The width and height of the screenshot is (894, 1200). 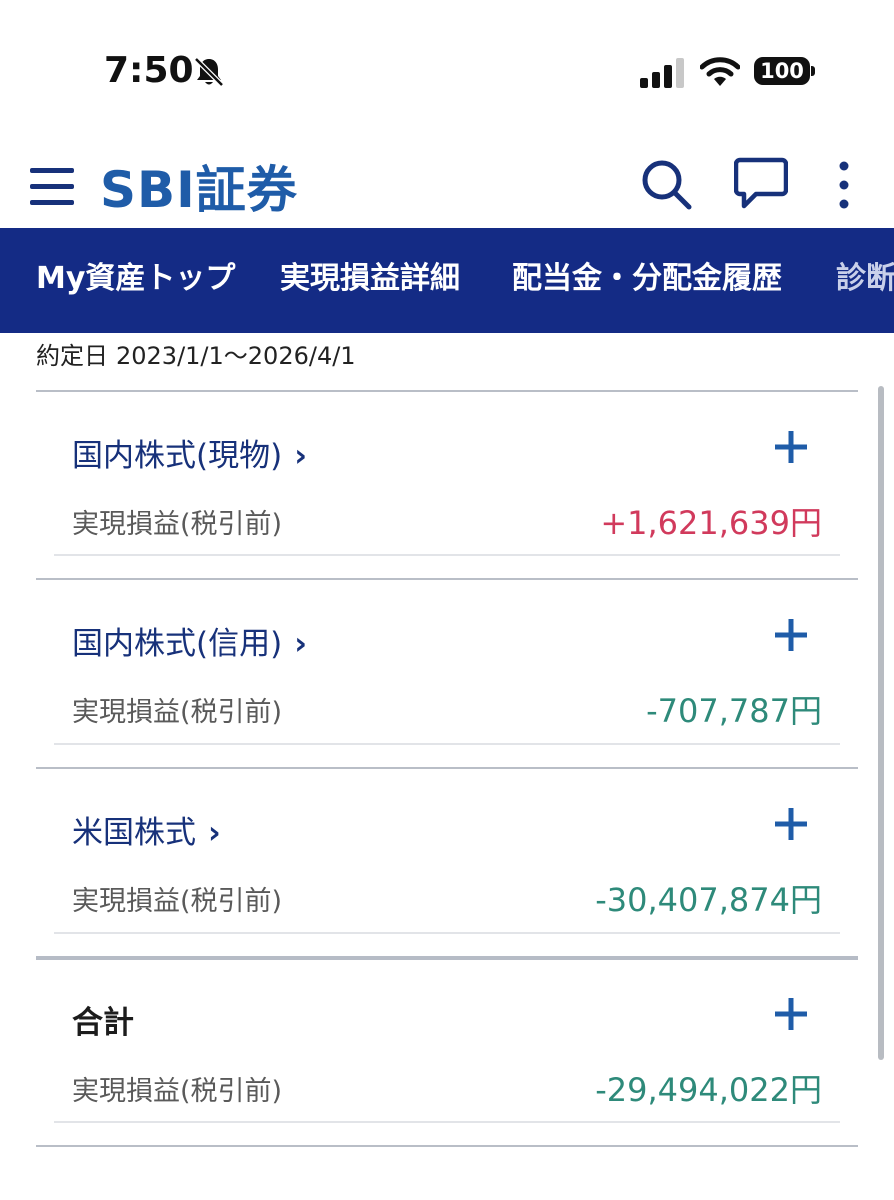 What do you see at coordinates (865, 280) in the screenshot?
I see `tab-diagnosis: 診断` at bounding box center [865, 280].